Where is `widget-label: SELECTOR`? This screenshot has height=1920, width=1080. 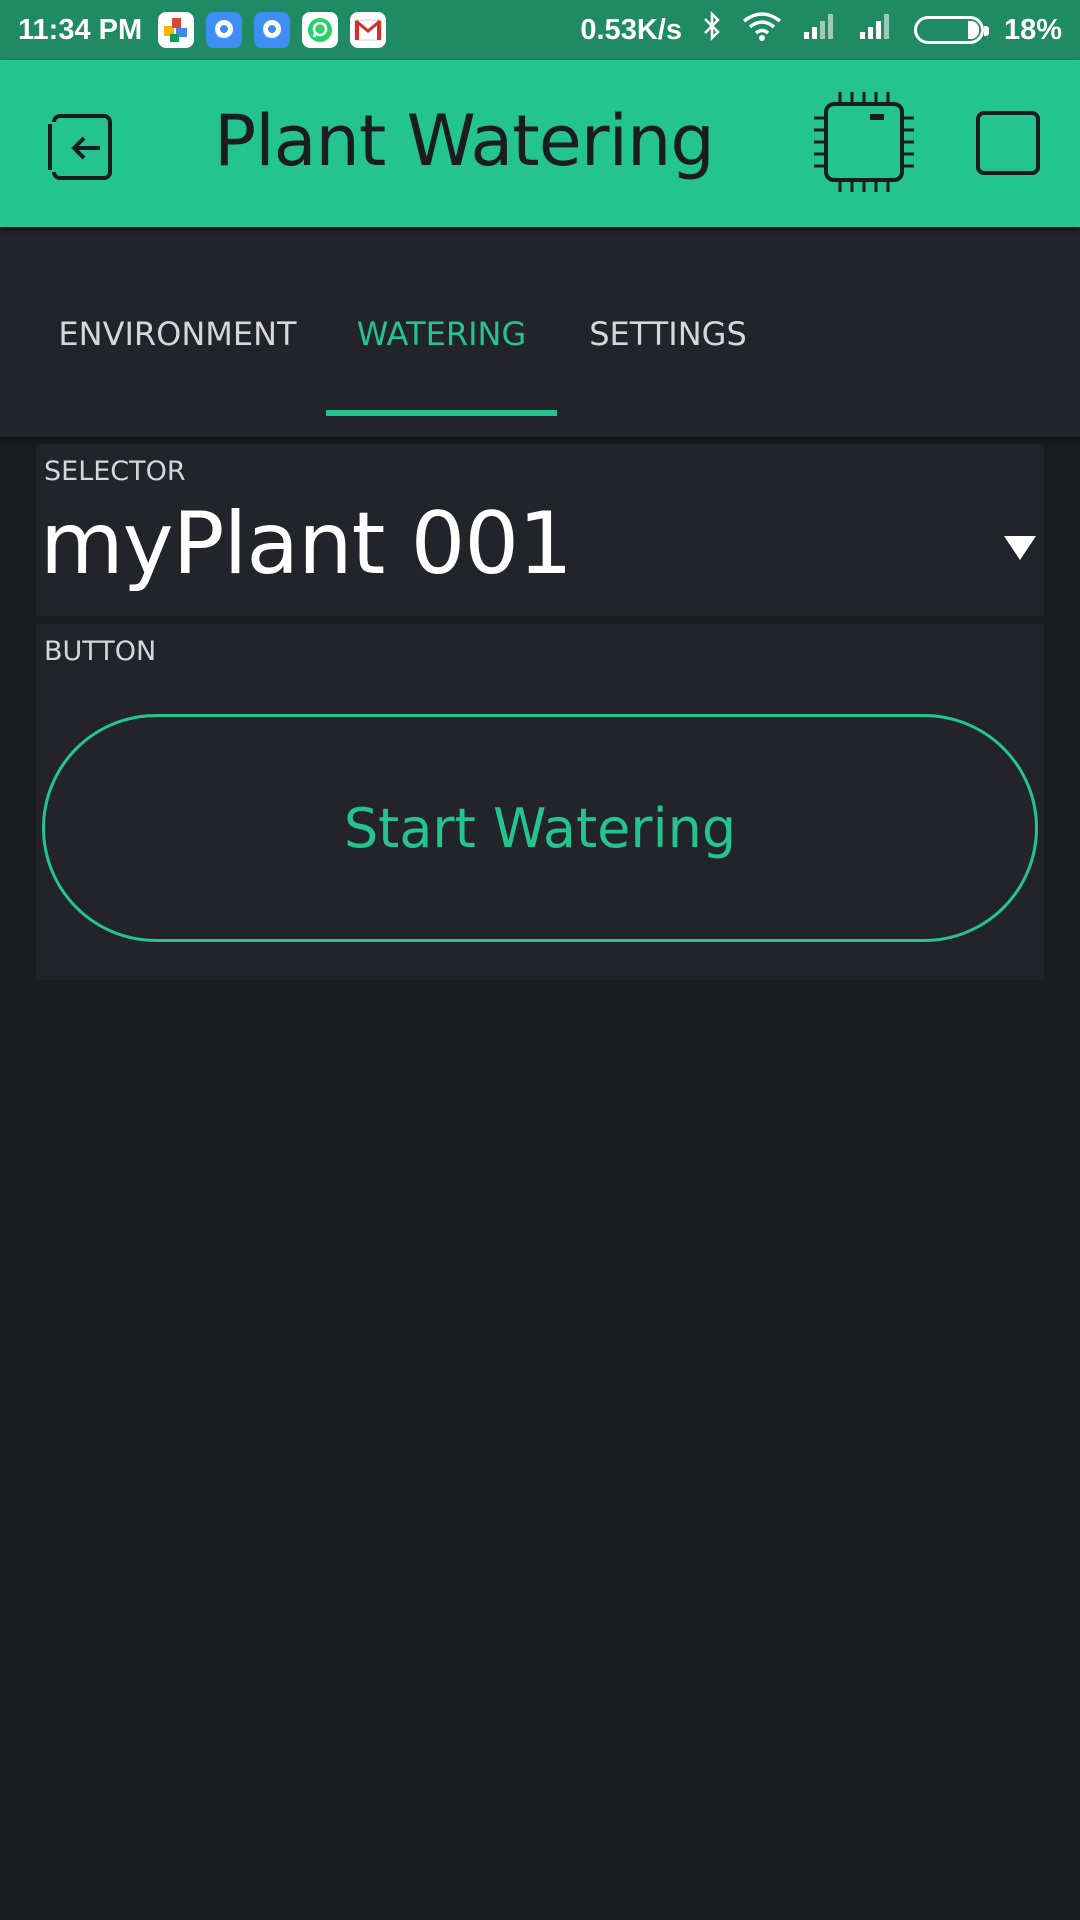 widget-label: SELECTOR is located at coordinates (115, 471).